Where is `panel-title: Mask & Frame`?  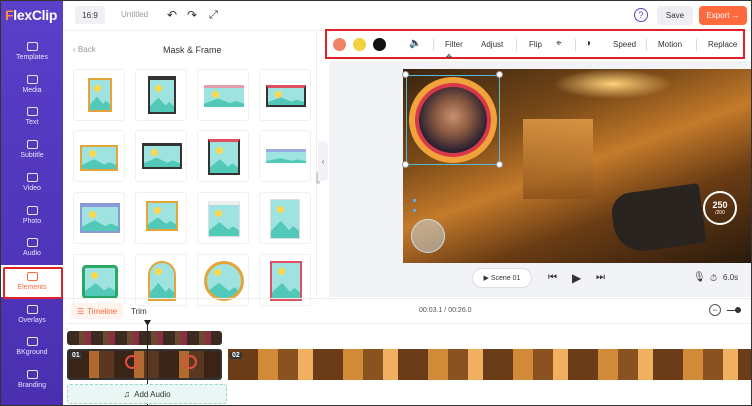
panel-title: Mask & Frame is located at coordinates (192, 50).